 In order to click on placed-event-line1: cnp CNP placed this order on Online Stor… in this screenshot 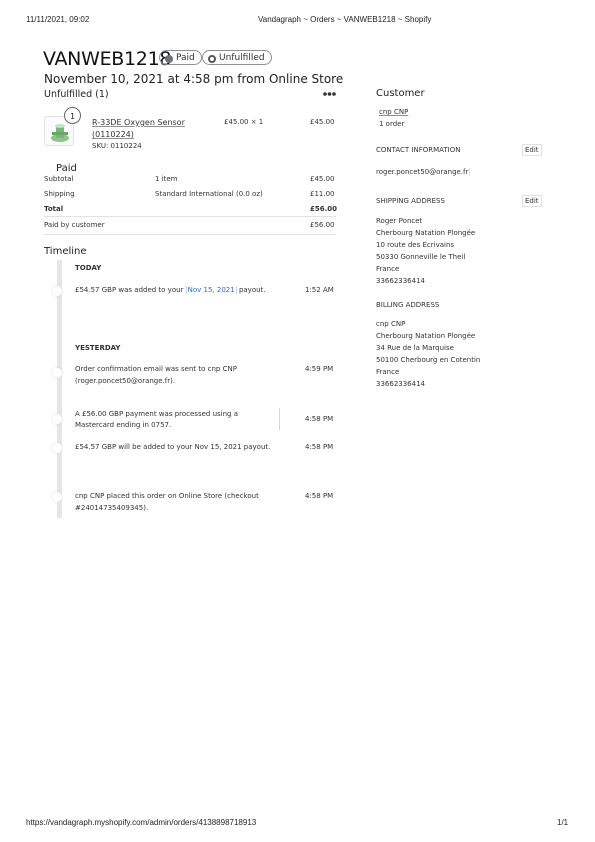, I will do `click(167, 496)`.